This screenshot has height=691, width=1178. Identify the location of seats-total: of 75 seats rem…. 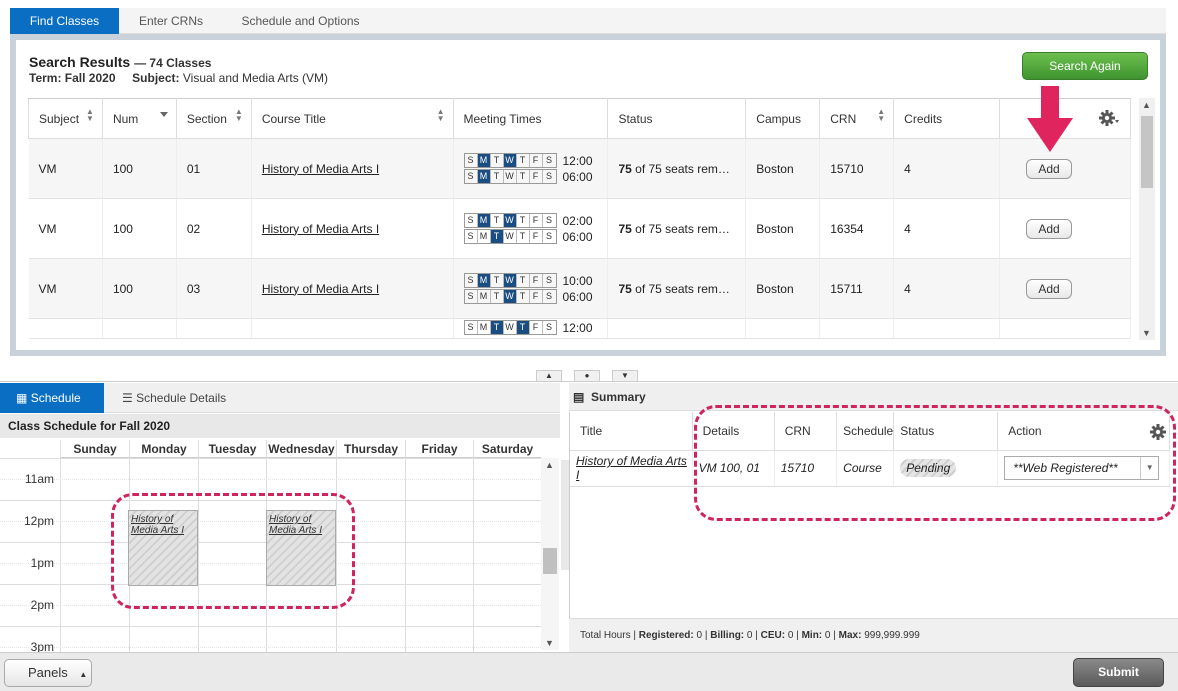
(680, 168).